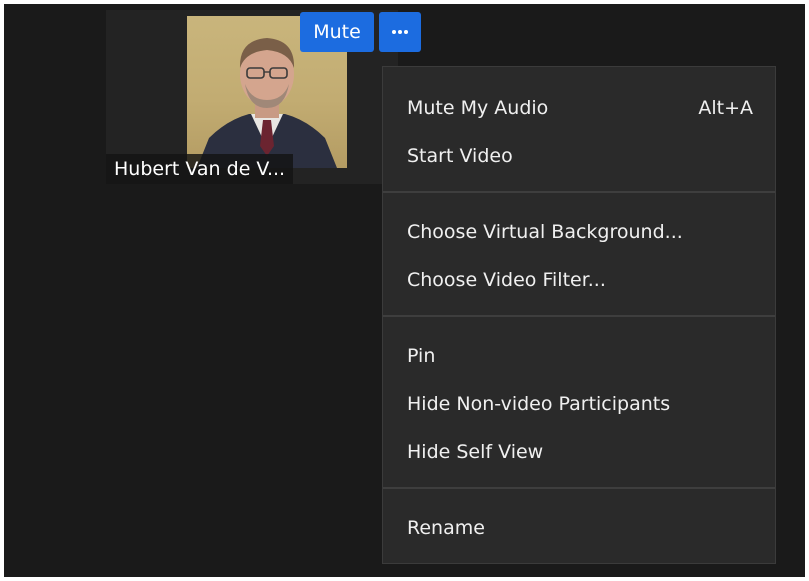 The image size is (809, 581). What do you see at coordinates (580, 356) in the screenshot?
I see `menu-item-pin: Pin` at bounding box center [580, 356].